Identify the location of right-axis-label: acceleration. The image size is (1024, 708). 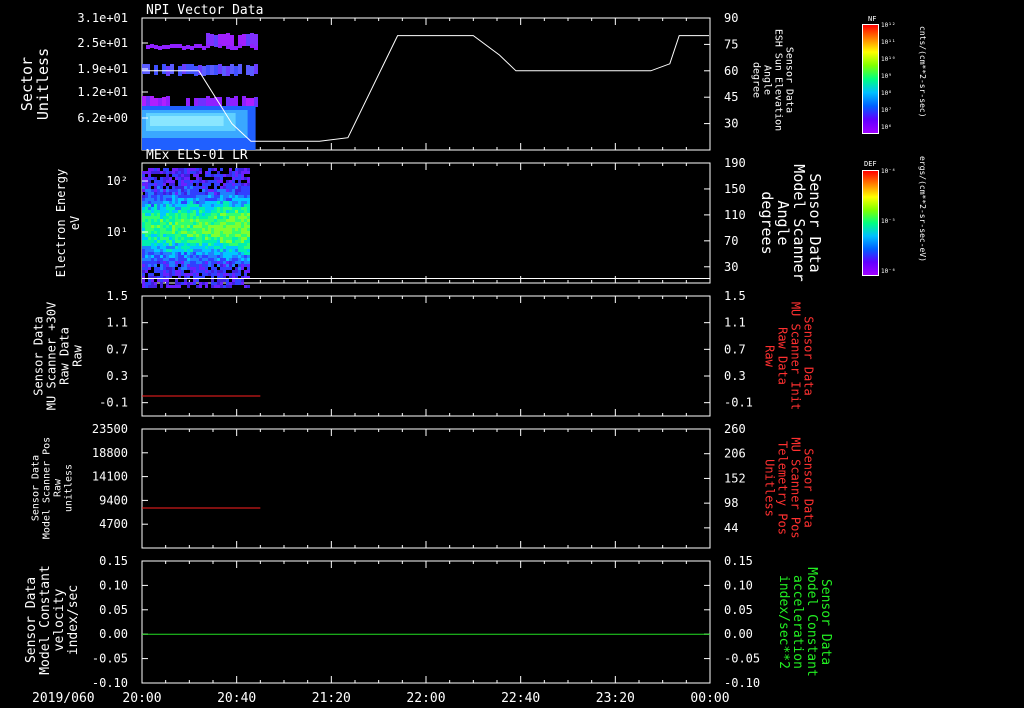
(797, 622).